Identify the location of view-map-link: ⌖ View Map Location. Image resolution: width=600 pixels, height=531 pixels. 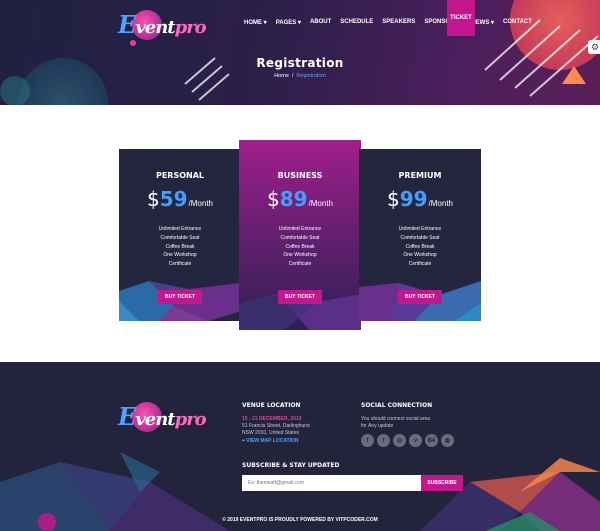
(270, 441).